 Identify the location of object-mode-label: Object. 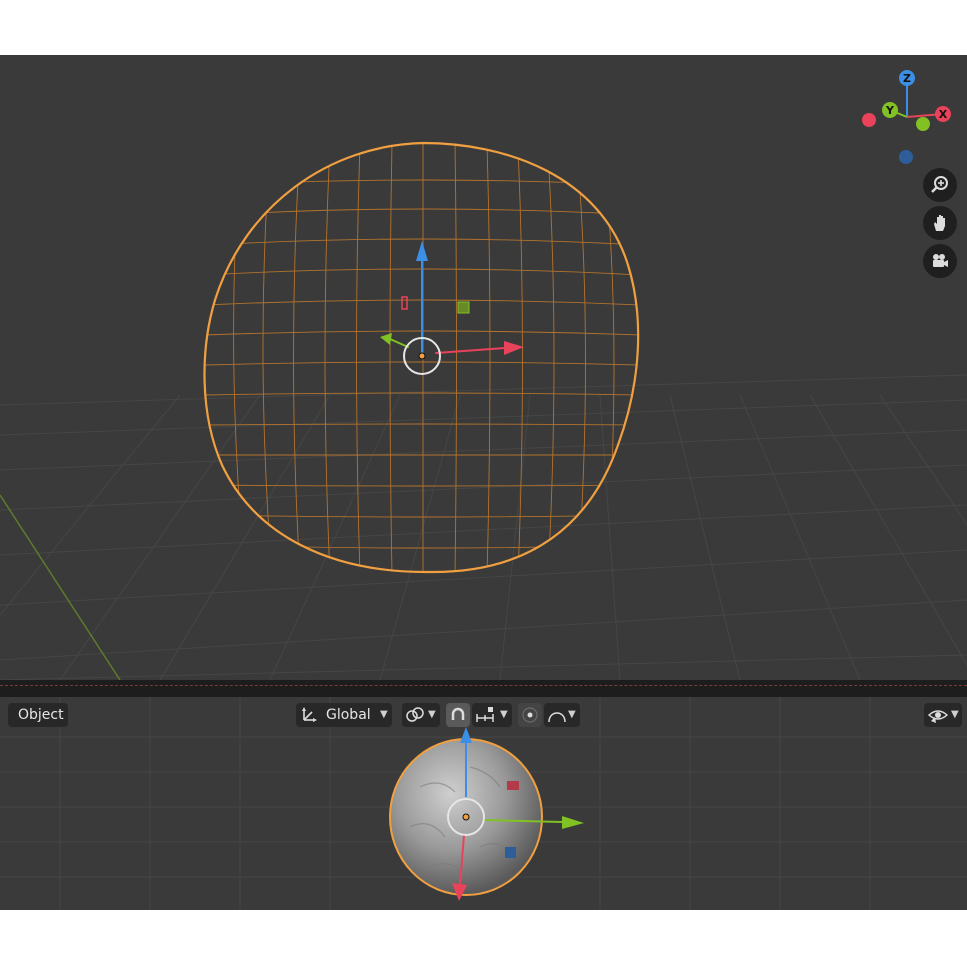
(41, 715).